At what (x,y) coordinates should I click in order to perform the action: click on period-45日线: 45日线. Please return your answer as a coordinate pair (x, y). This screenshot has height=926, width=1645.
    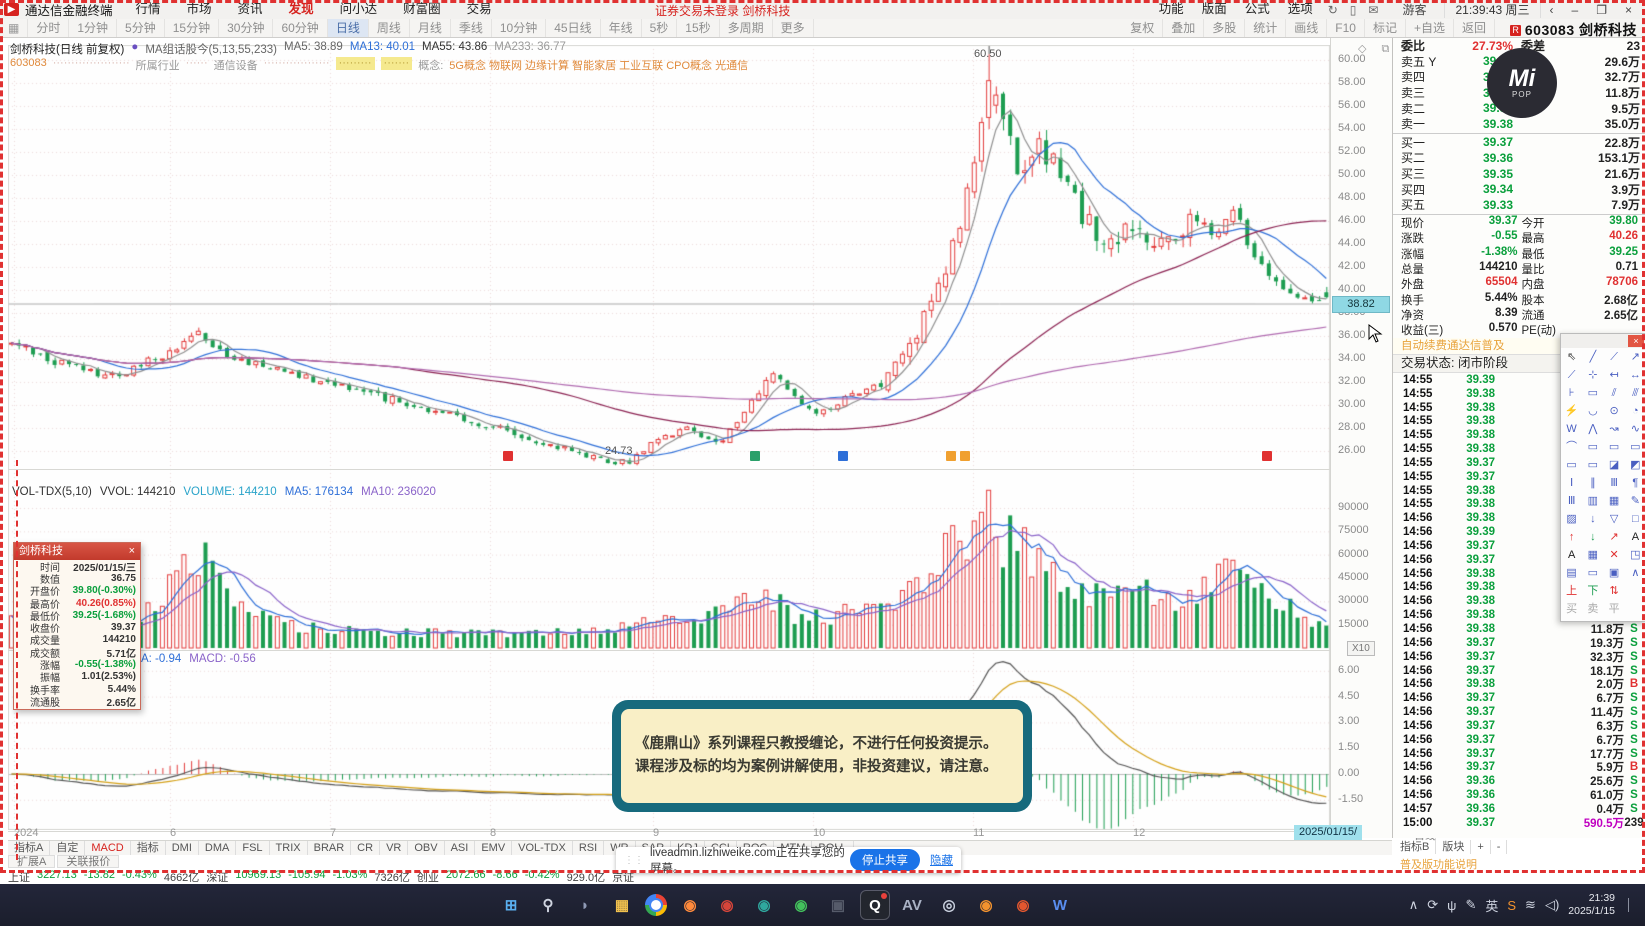
    Looking at the image, I should click on (573, 28).